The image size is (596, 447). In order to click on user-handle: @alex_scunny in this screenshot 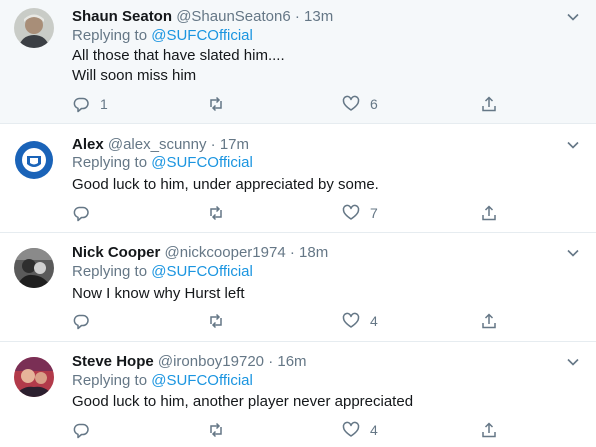, I will do `click(157, 144)`.